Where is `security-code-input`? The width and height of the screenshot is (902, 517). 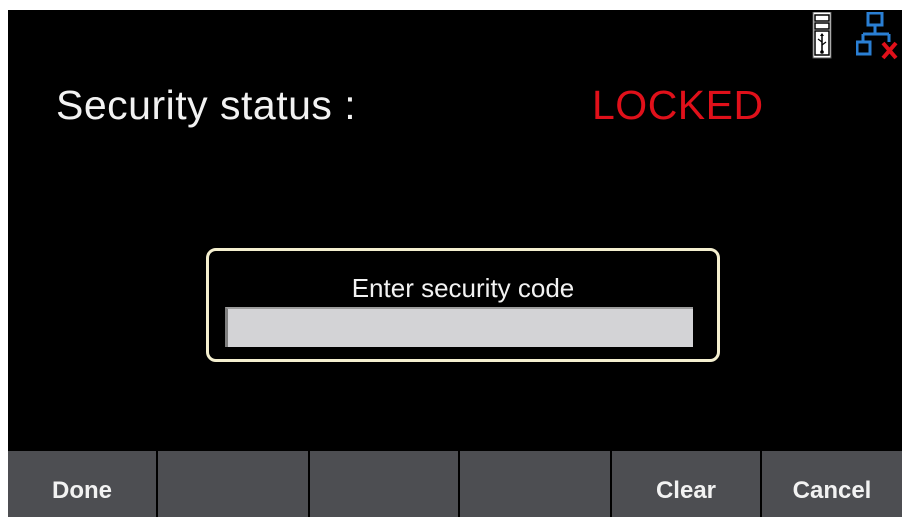 security-code-input is located at coordinates (459, 327).